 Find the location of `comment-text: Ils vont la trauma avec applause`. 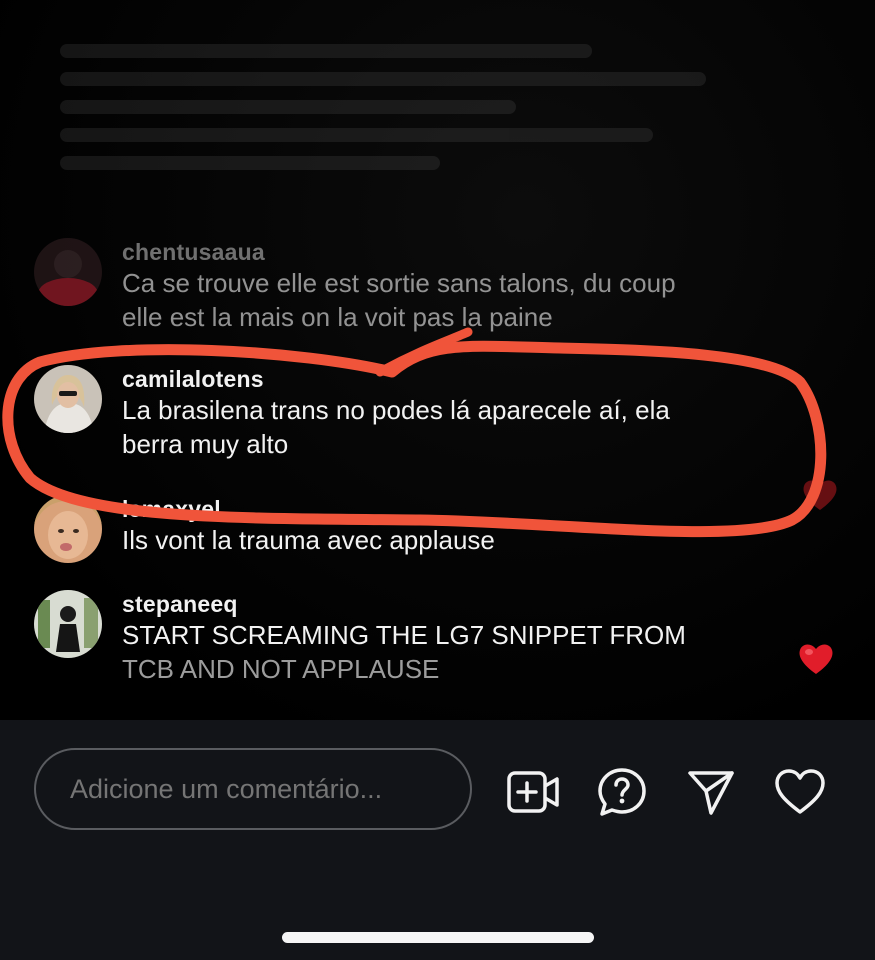

comment-text: Ils vont la trauma avec applause is located at coordinates (308, 540).